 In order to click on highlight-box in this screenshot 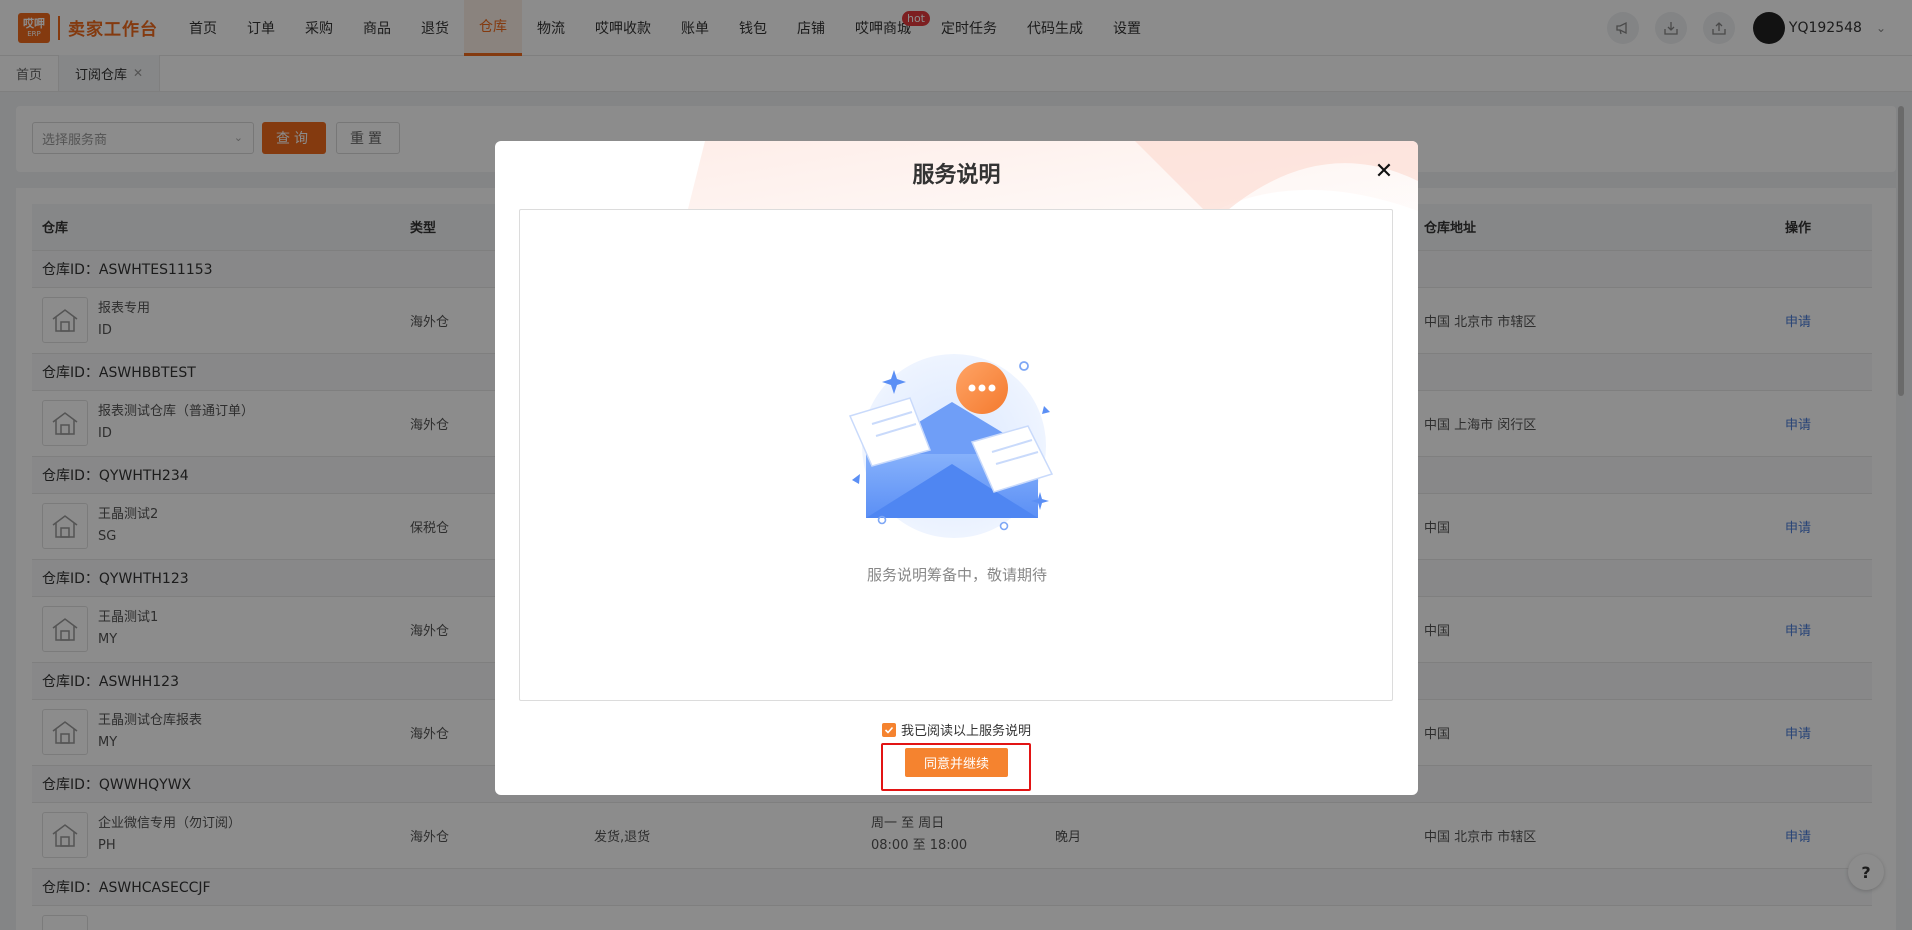, I will do `click(956, 767)`.